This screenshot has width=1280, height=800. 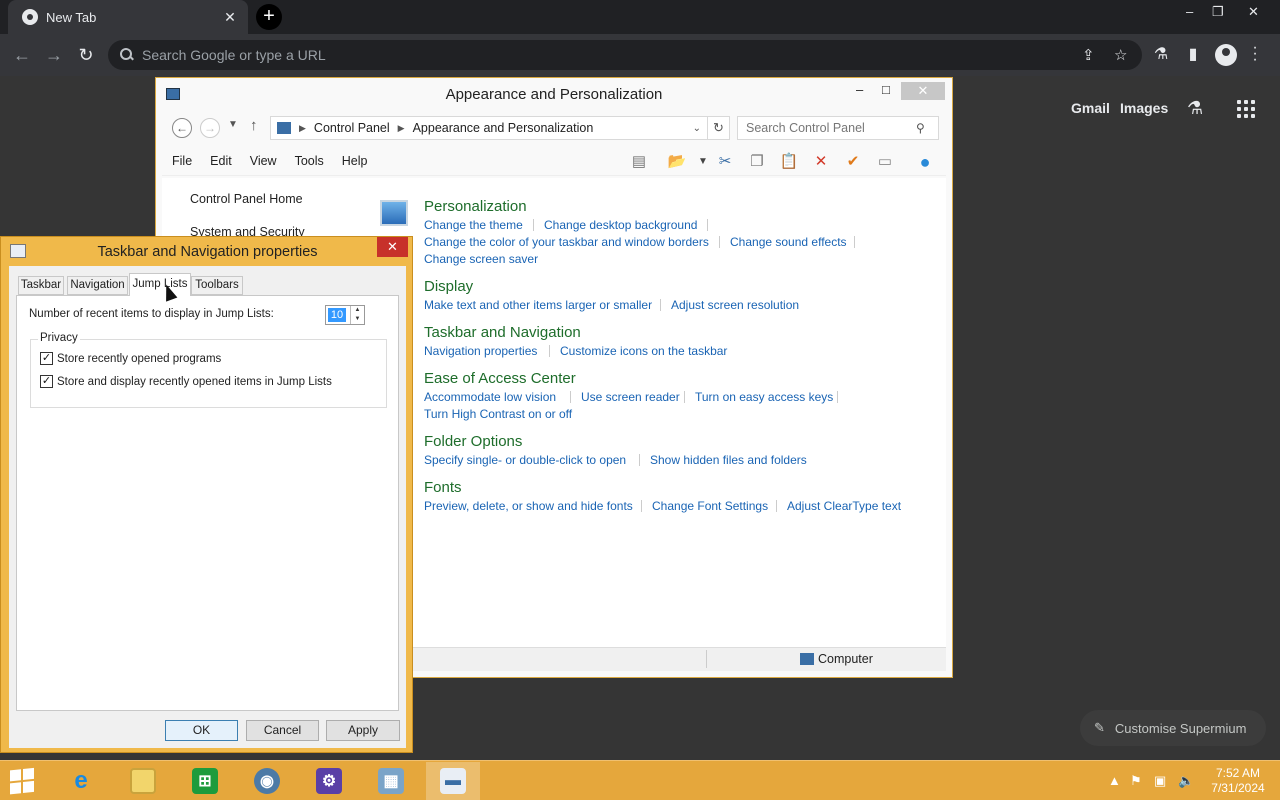 What do you see at coordinates (1255, 54) in the screenshot?
I see `browser-menu-icon: · · ·` at bounding box center [1255, 54].